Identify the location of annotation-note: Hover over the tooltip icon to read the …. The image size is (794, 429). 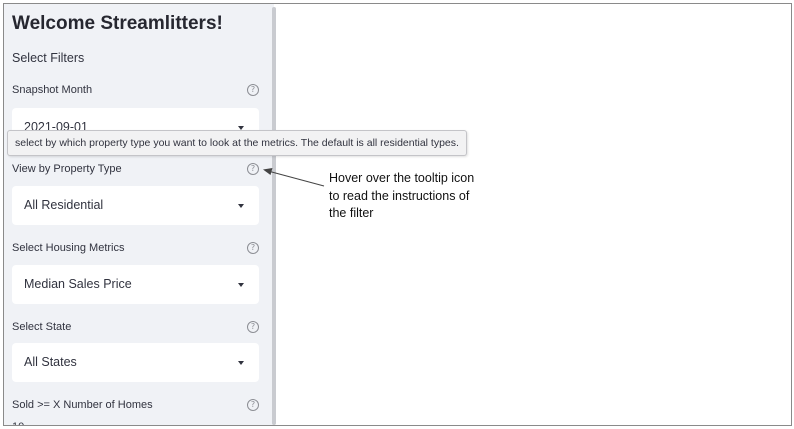
(402, 195).